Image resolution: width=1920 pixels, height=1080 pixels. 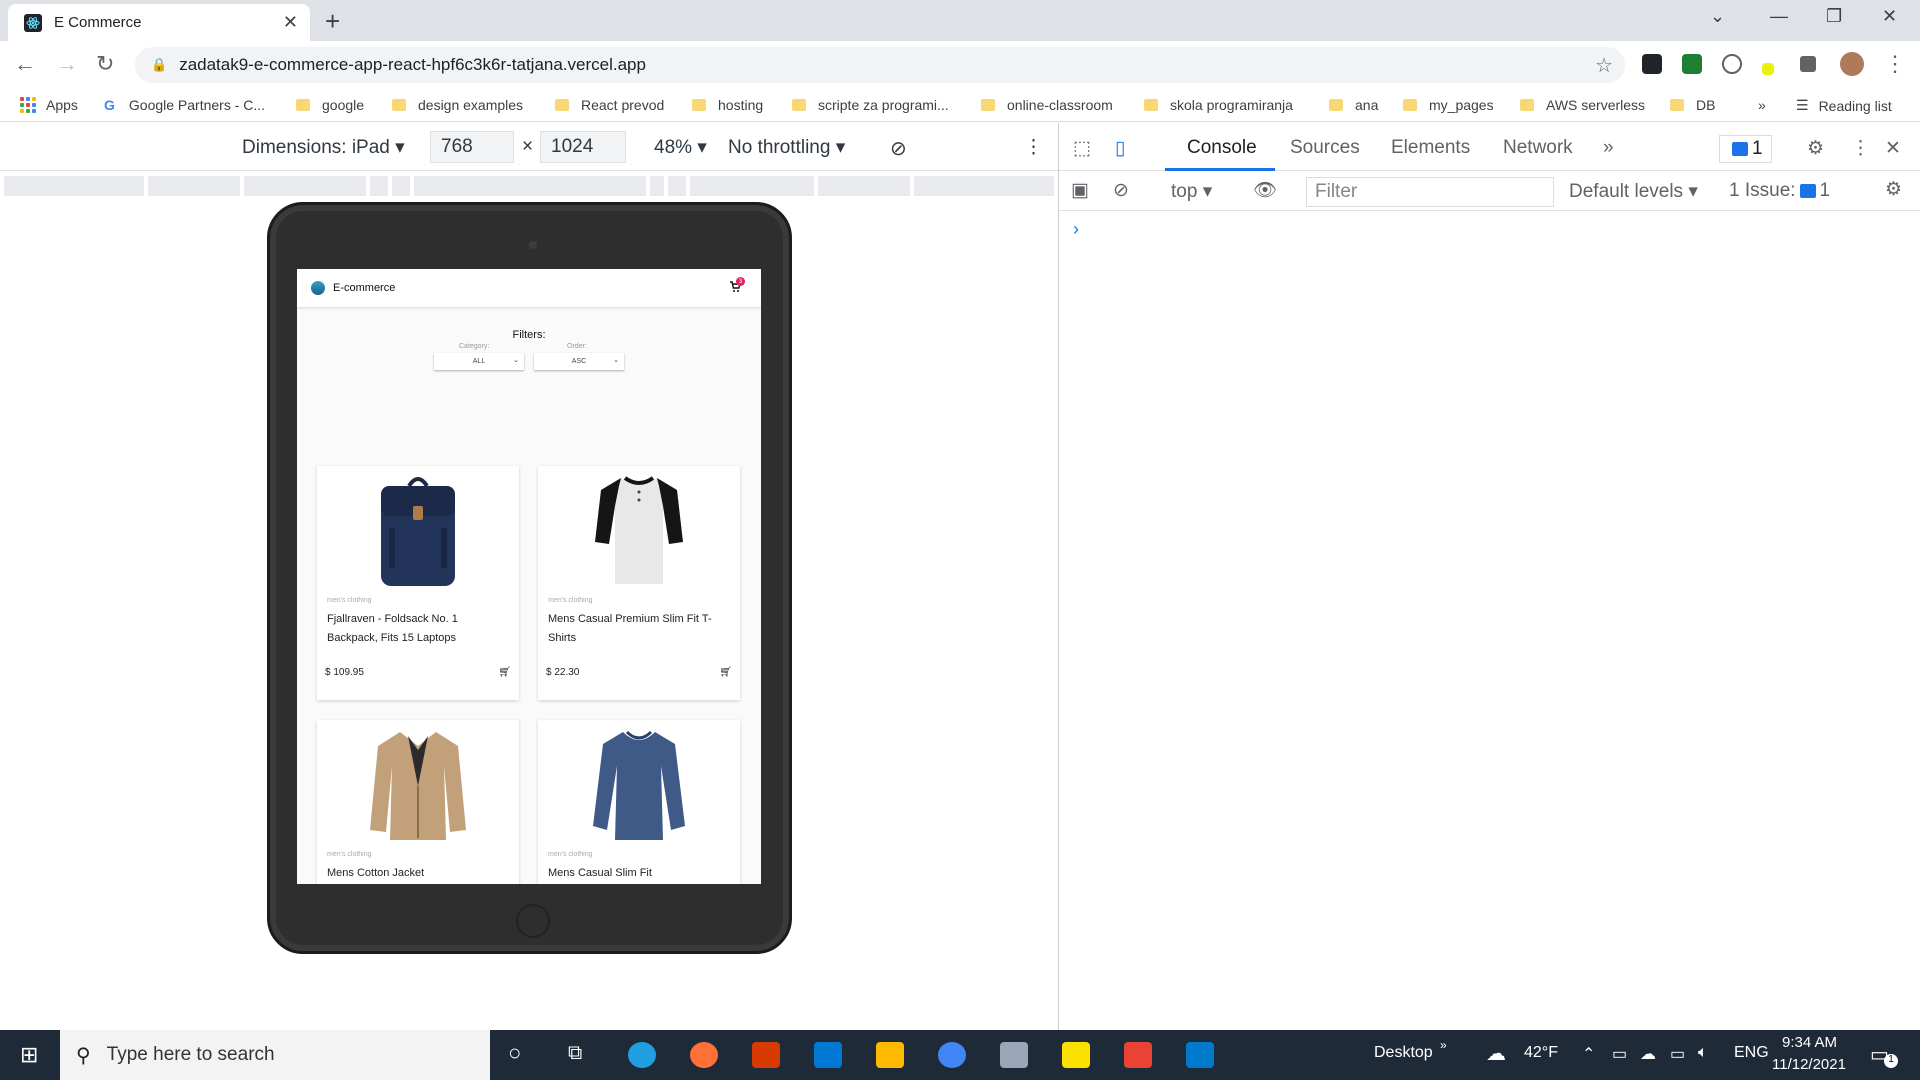 I want to click on device-toggle-icon: ▯, so click(x=1120, y=148).